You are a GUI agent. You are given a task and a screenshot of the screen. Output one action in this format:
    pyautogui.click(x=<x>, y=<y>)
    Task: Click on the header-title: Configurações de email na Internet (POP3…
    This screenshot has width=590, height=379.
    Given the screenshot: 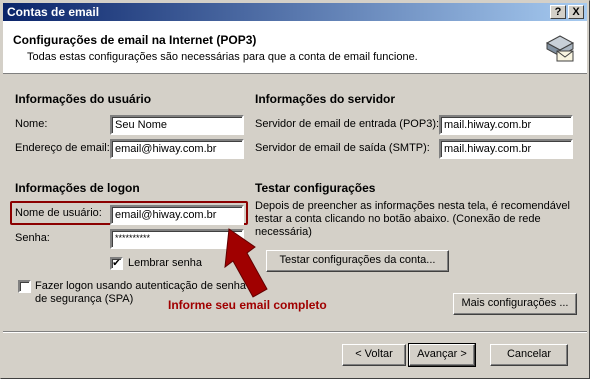 What is the action you would take?
    pyautogui.click(x=135, y=40)
    